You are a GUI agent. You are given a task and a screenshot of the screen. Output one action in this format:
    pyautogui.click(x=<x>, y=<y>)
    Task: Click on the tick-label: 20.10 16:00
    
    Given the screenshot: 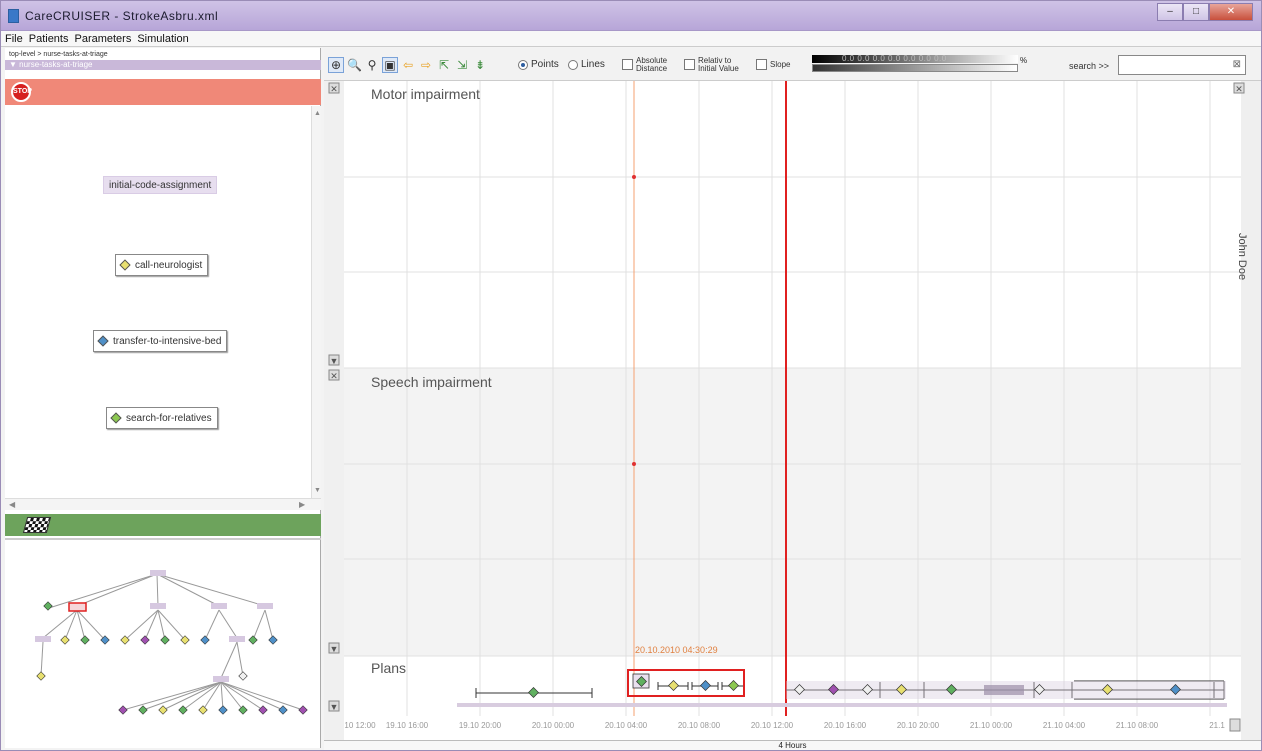 What is the action you would take?
    pyautogui.click(x=845, y=725)
    